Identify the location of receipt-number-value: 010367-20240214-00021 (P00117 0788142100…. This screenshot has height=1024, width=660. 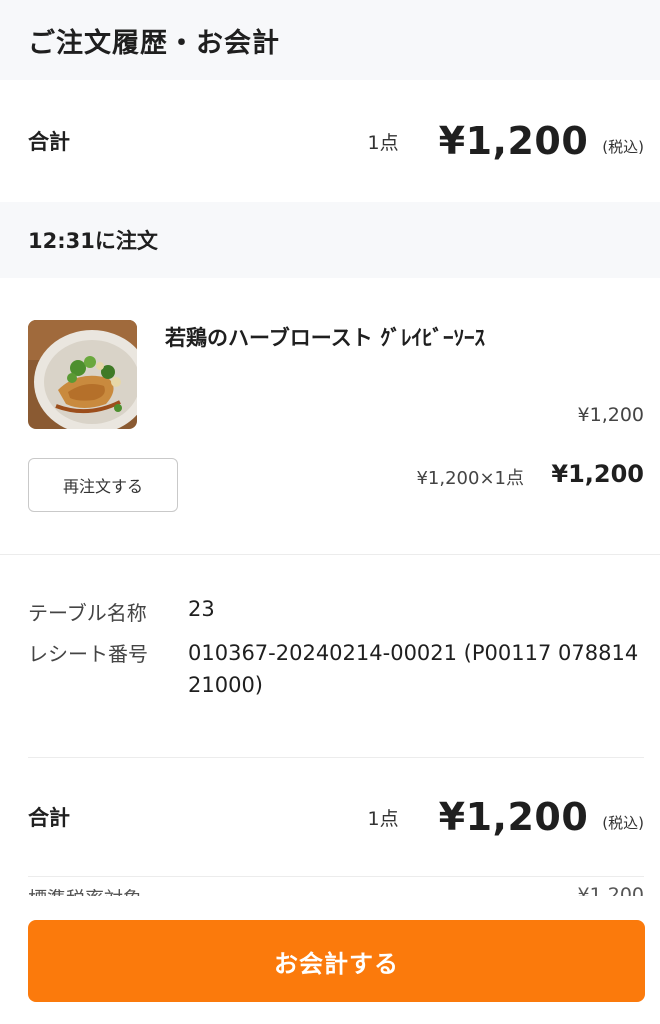
(413, 669).